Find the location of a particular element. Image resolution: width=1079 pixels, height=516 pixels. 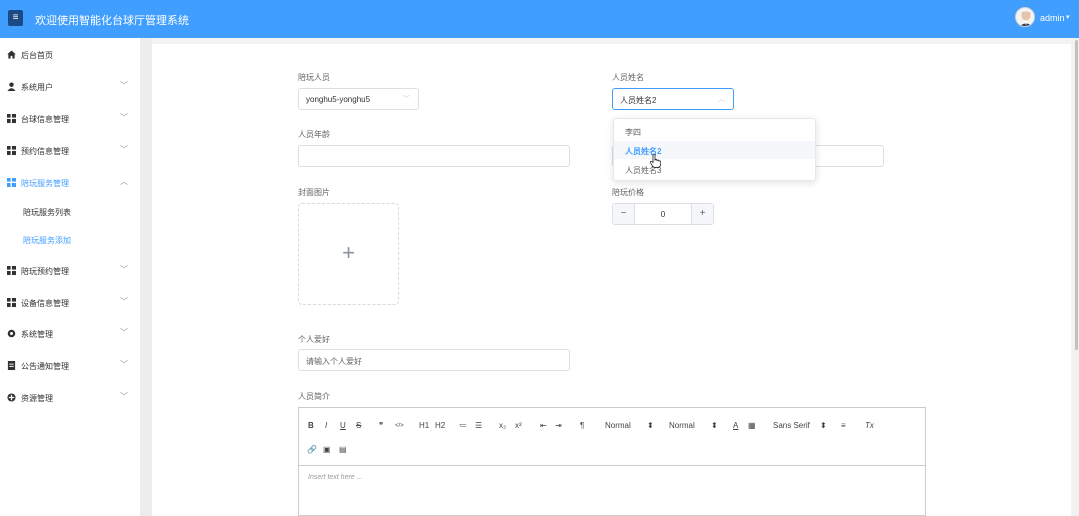

sidebar-item-label: 资源管理 is located at coordinates (37, 398).